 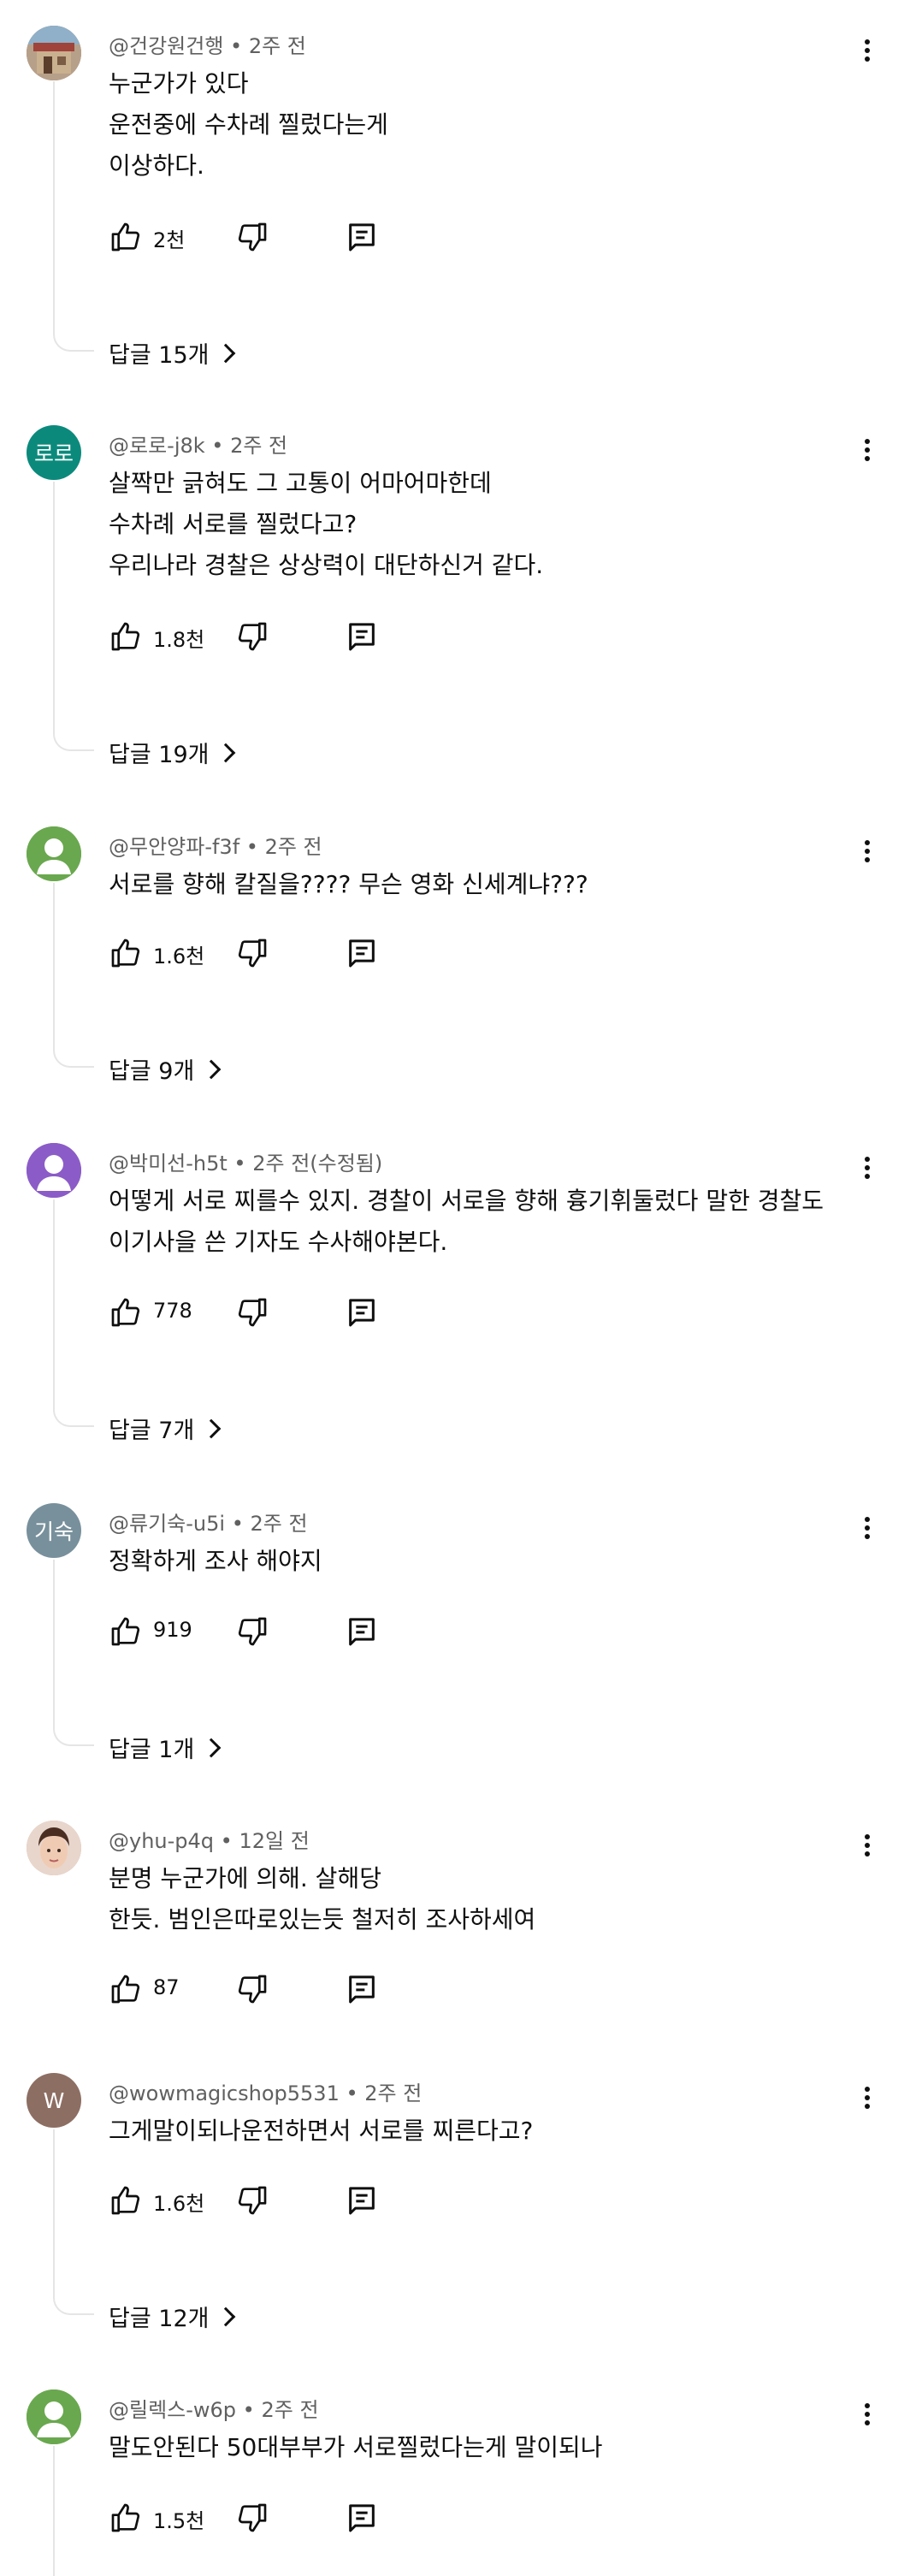 What do you see at coordinates (159, 755) in the screenshot?
I see `replies-label: 답글 19개` at bounding box center [159, 755].